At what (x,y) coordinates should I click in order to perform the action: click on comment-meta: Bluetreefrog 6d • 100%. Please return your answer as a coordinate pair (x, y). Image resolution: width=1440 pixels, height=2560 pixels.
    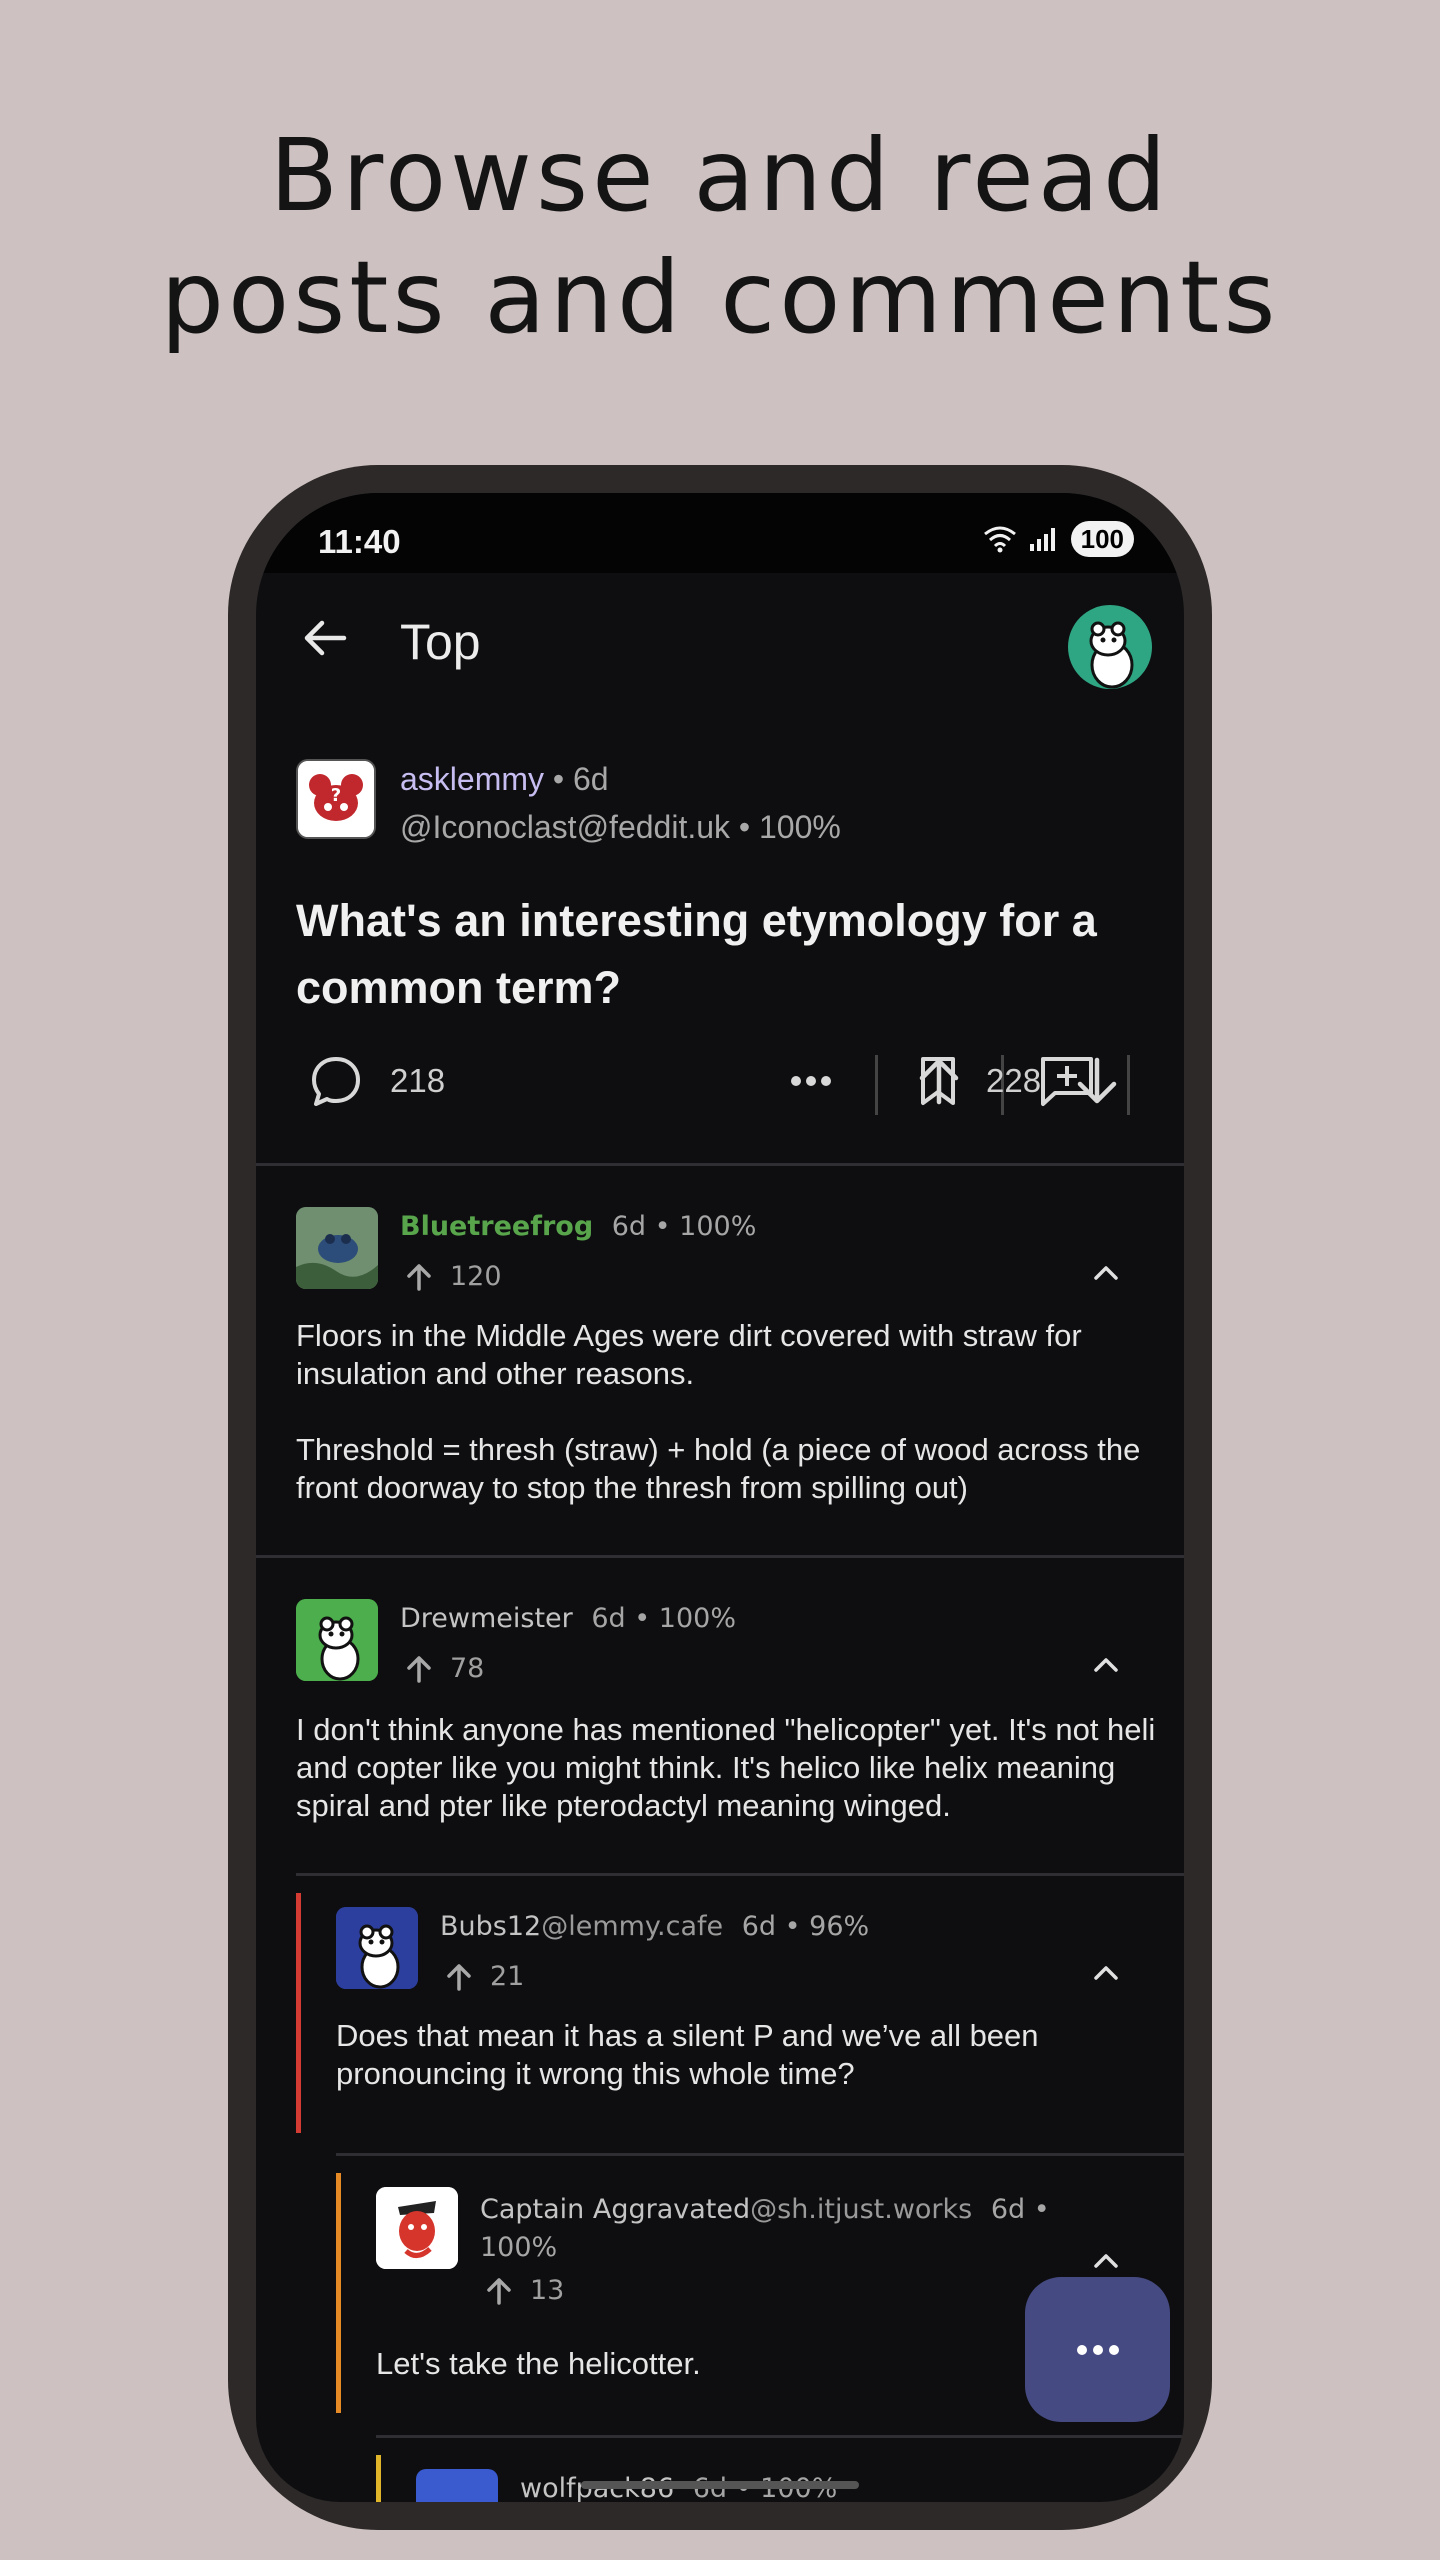
    Looking at the image, I should click on (578, 1226).